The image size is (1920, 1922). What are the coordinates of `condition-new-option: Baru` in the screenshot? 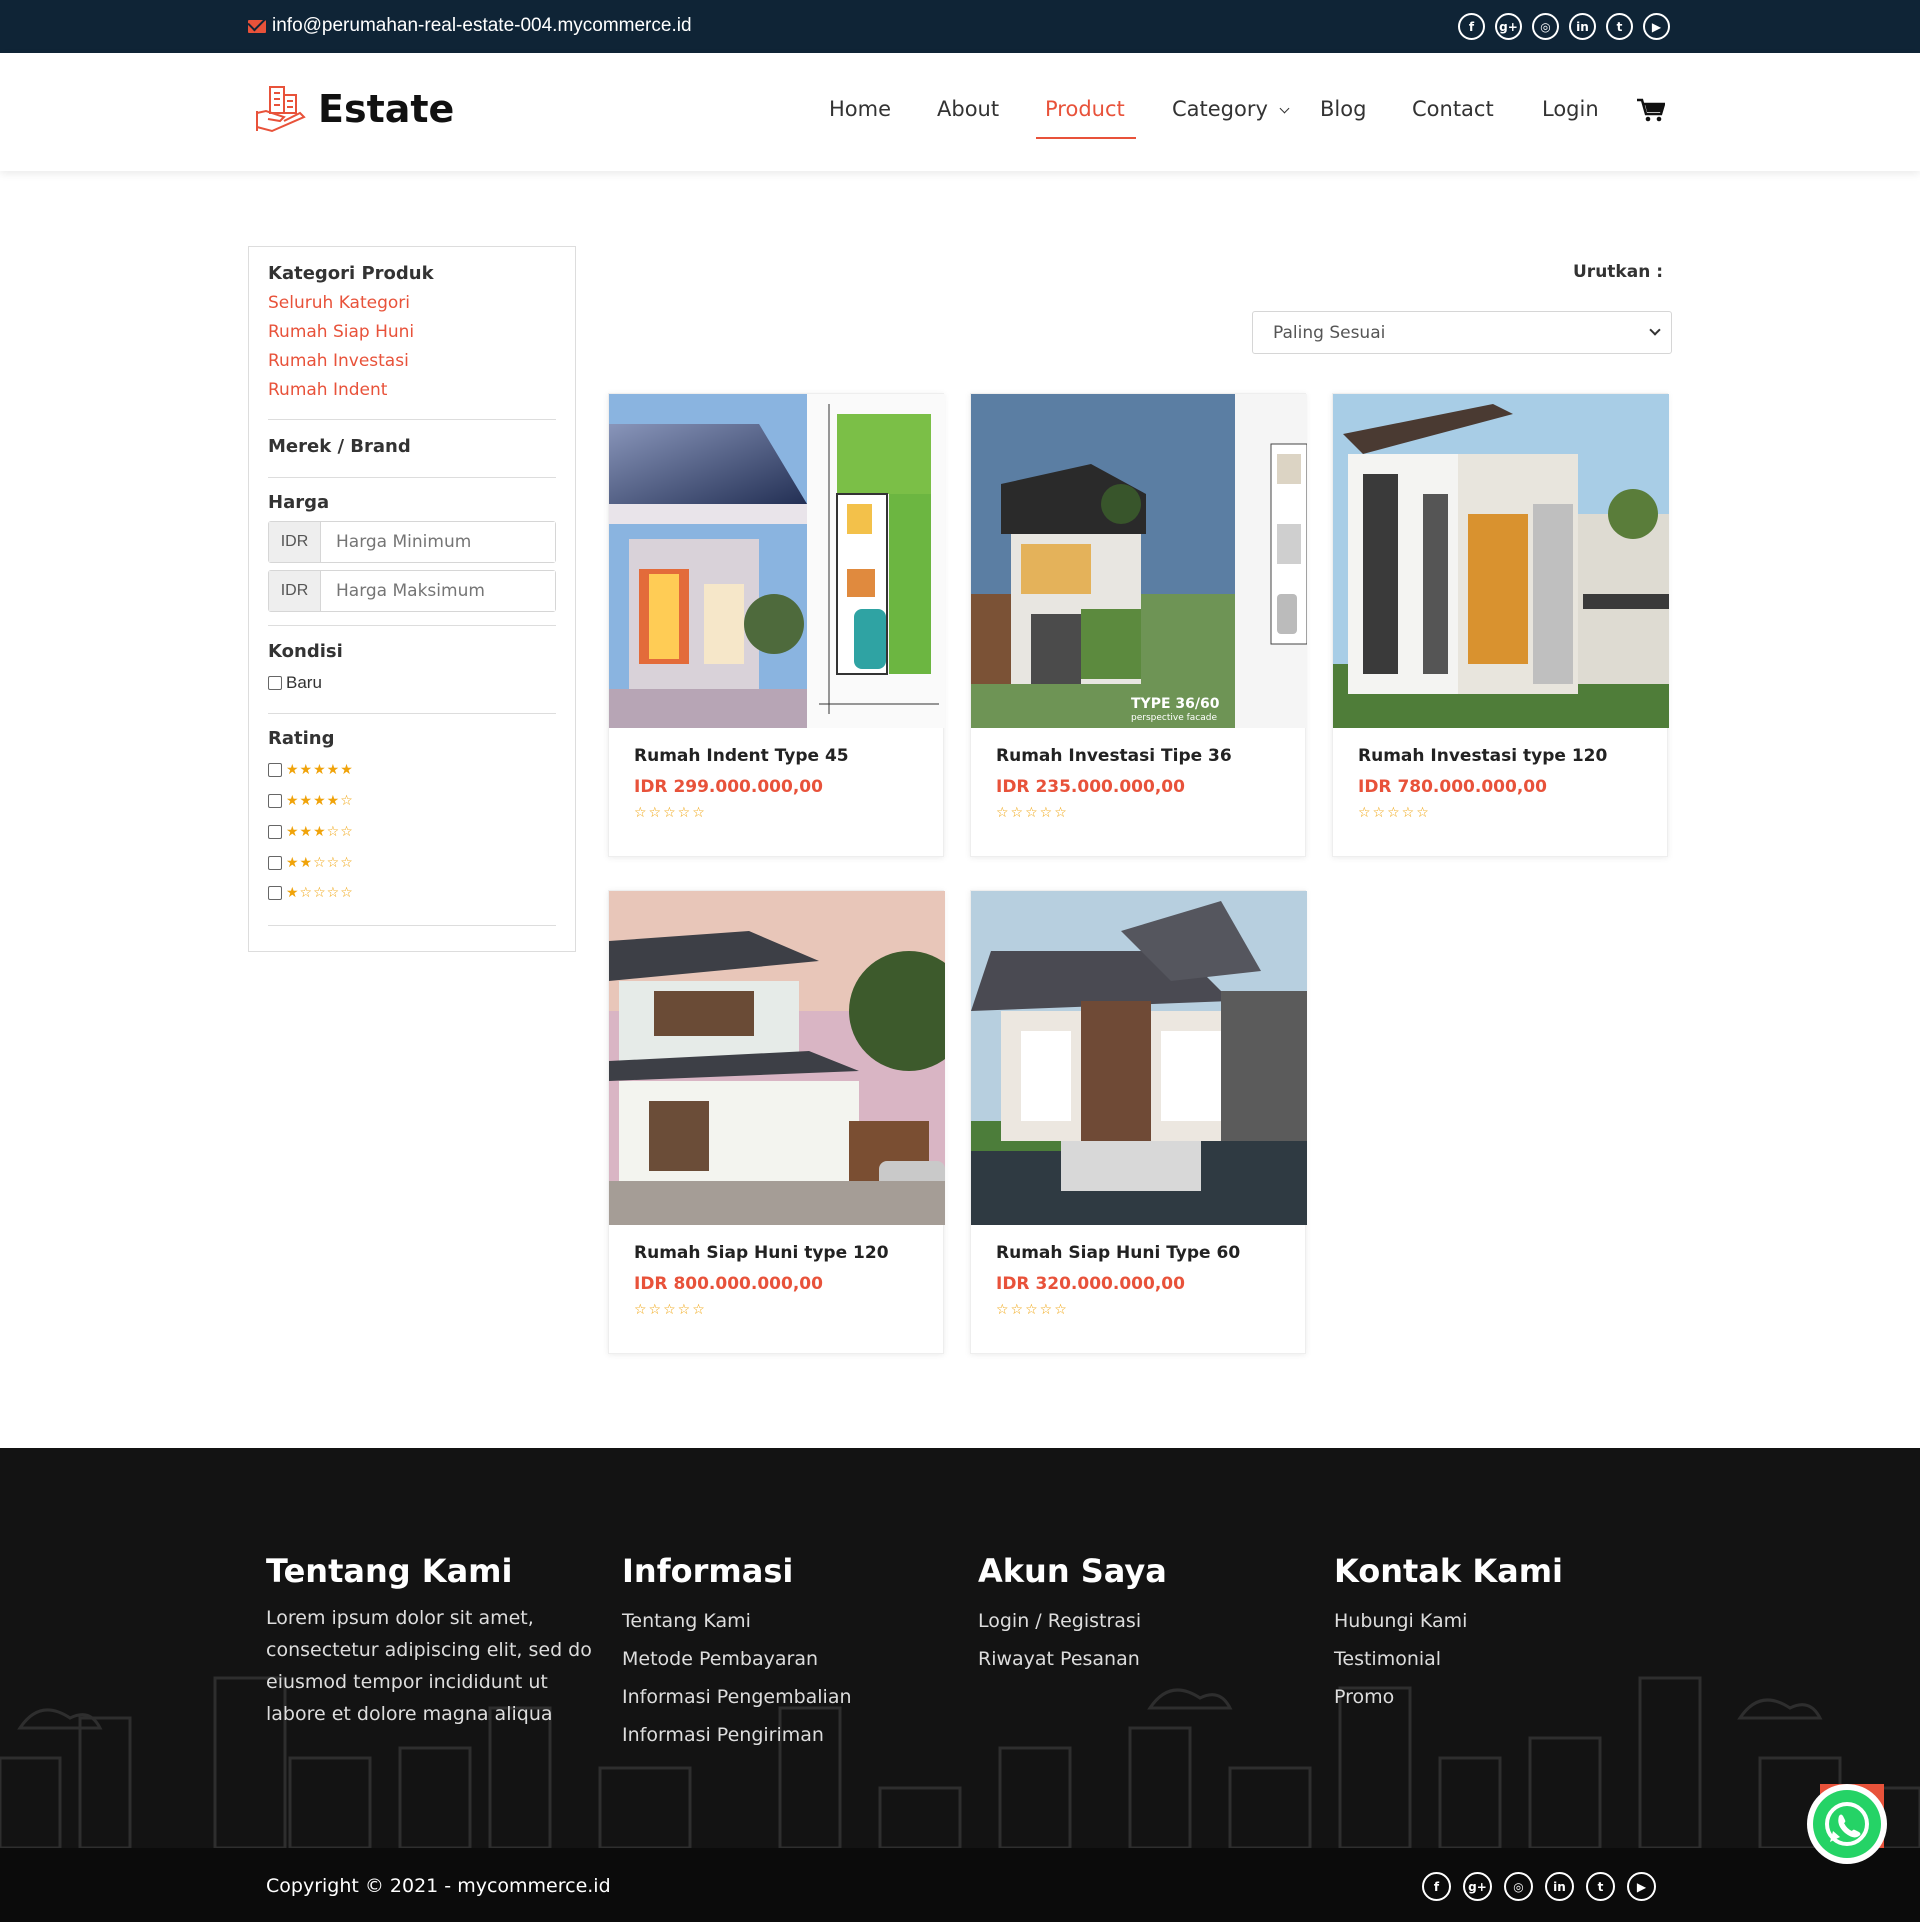 It's located at (295, 683).